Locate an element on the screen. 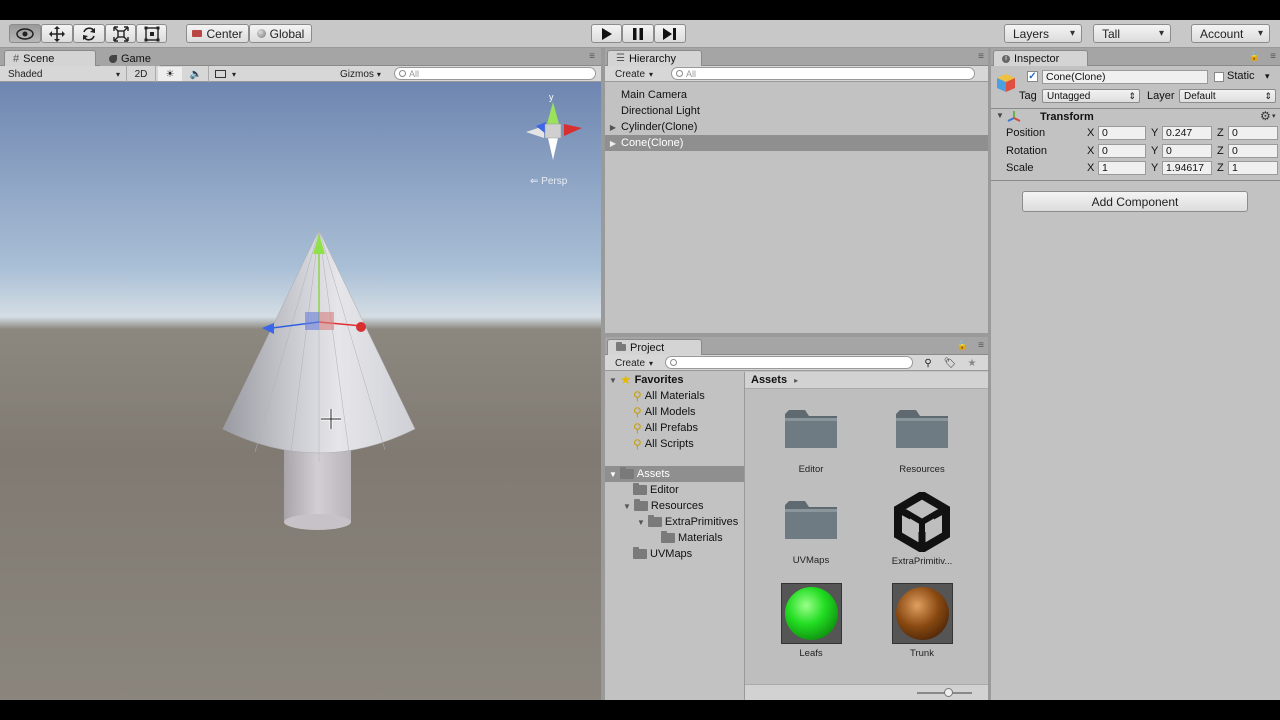 This screenshot has height=720, width=1280. gizmos-dropdown: Gizmos ▾ is located at coordinates (364, 74).